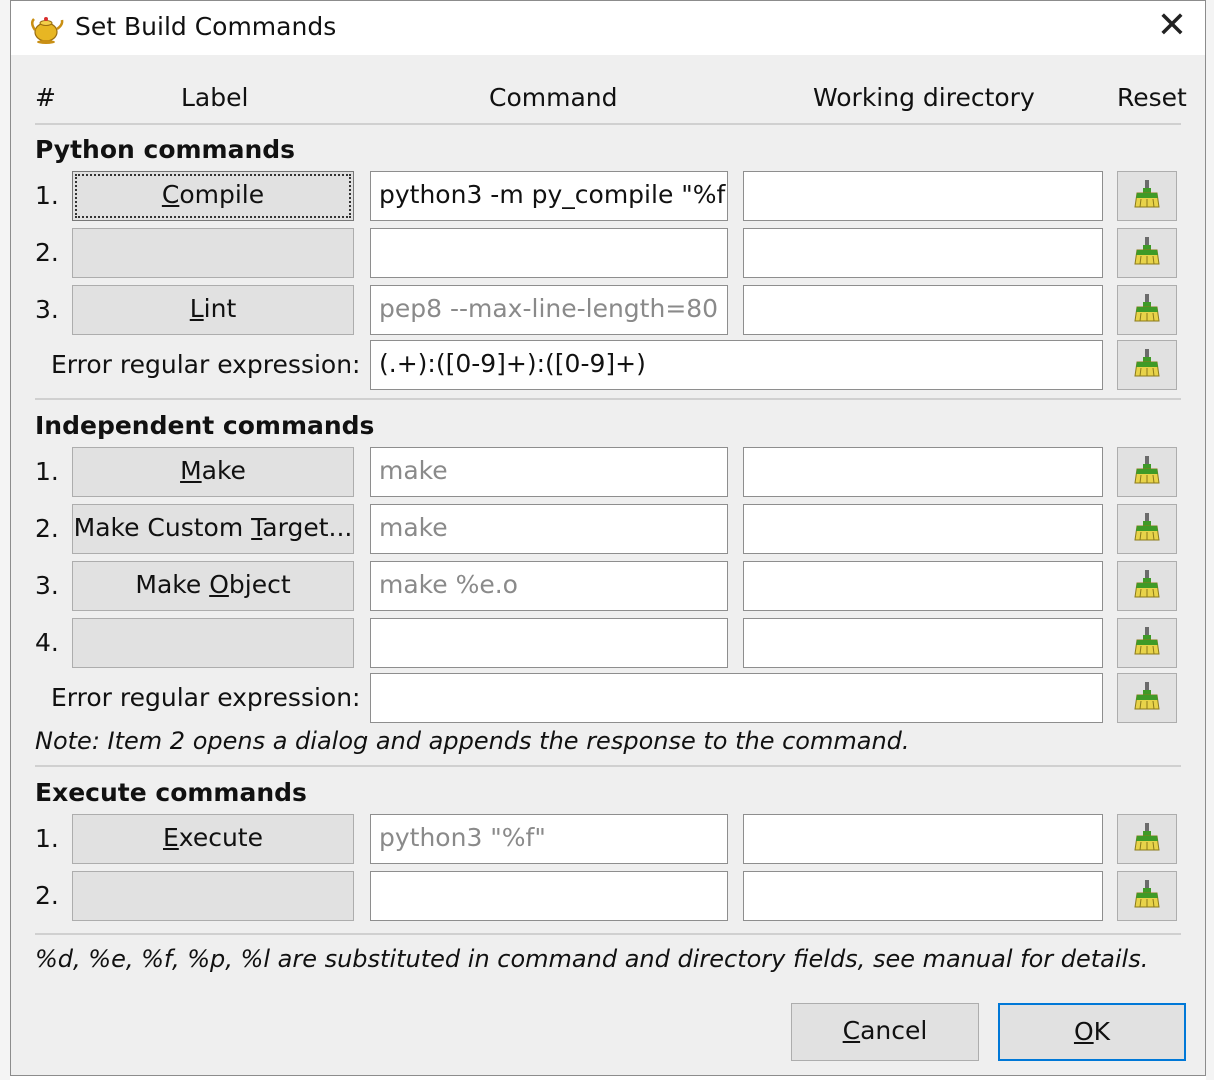  Describe the element at coordinates (924, 97) in the screenshot. I see `column-header-working-directory: Working directory` at that location.